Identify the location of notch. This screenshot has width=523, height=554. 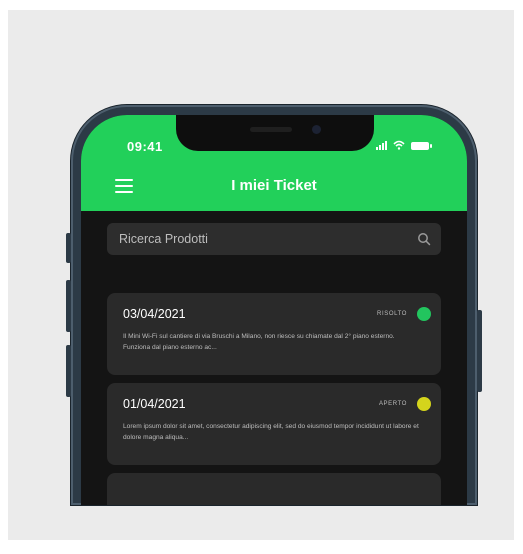
(275, 133).